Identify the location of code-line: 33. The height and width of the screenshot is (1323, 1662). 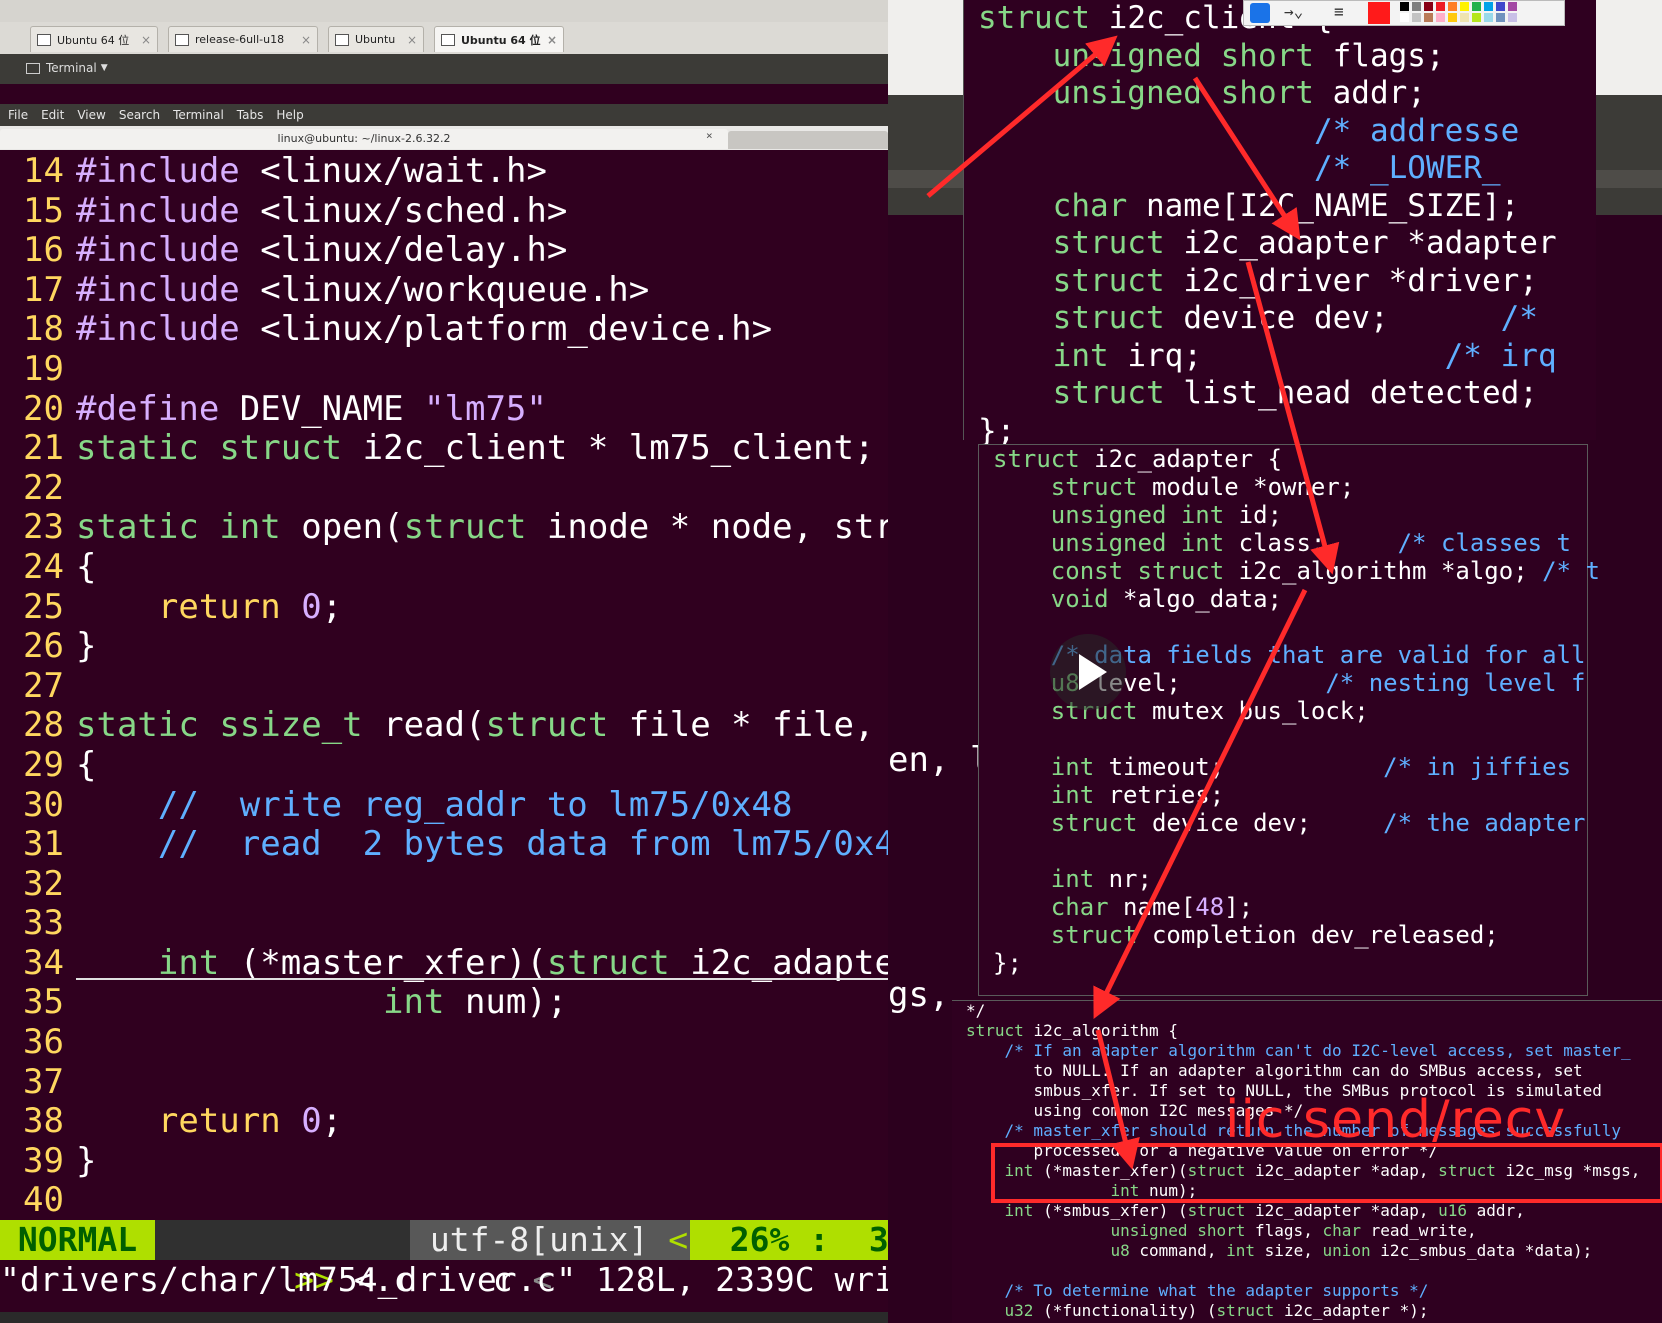
(444, 924).